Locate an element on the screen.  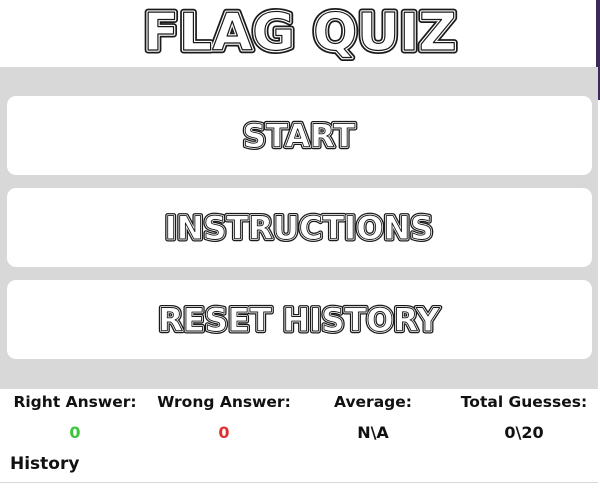
svg-text: RESET HISTORY is located at coordinates (299, 320).